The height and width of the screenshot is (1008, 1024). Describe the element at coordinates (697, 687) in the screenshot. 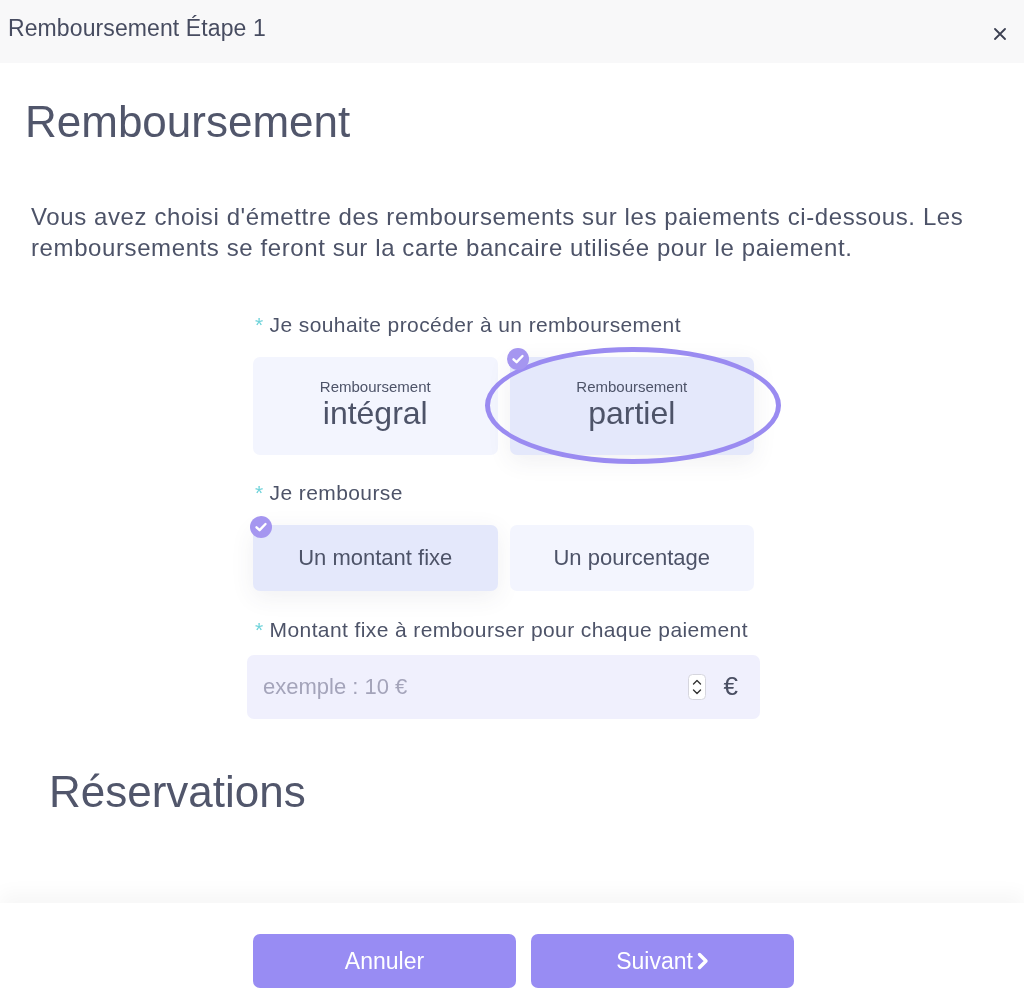

I see `spinner-icon` at that location.